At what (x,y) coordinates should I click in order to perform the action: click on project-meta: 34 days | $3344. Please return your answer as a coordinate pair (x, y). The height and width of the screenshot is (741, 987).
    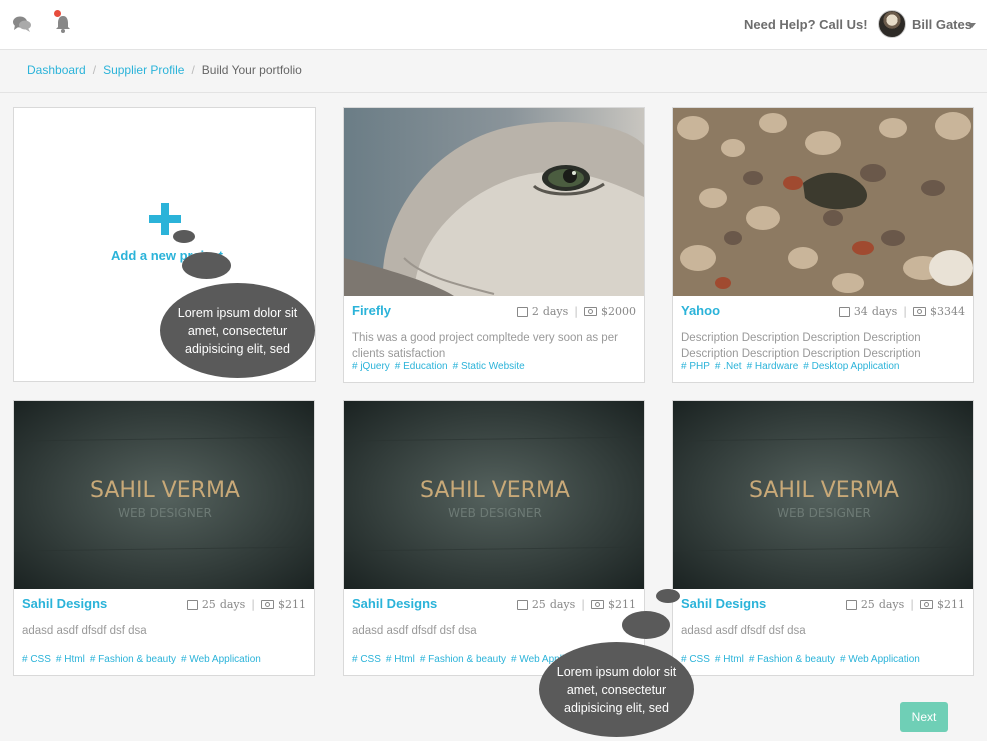
    Looking at the image, I should click on (901, 311).